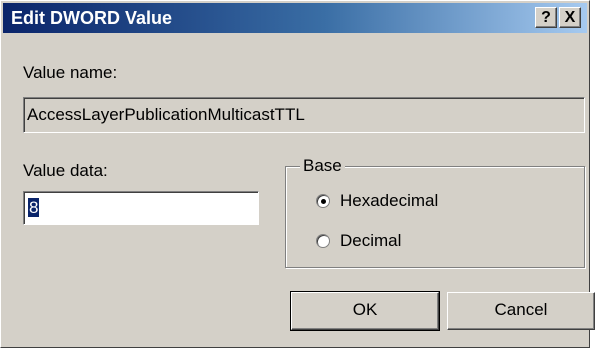 The width and height of the screenshot is (600, 354). Describe the element at coordinates (521, 311) in the screenshot. I see `cancel-button: Cancel` at that location.